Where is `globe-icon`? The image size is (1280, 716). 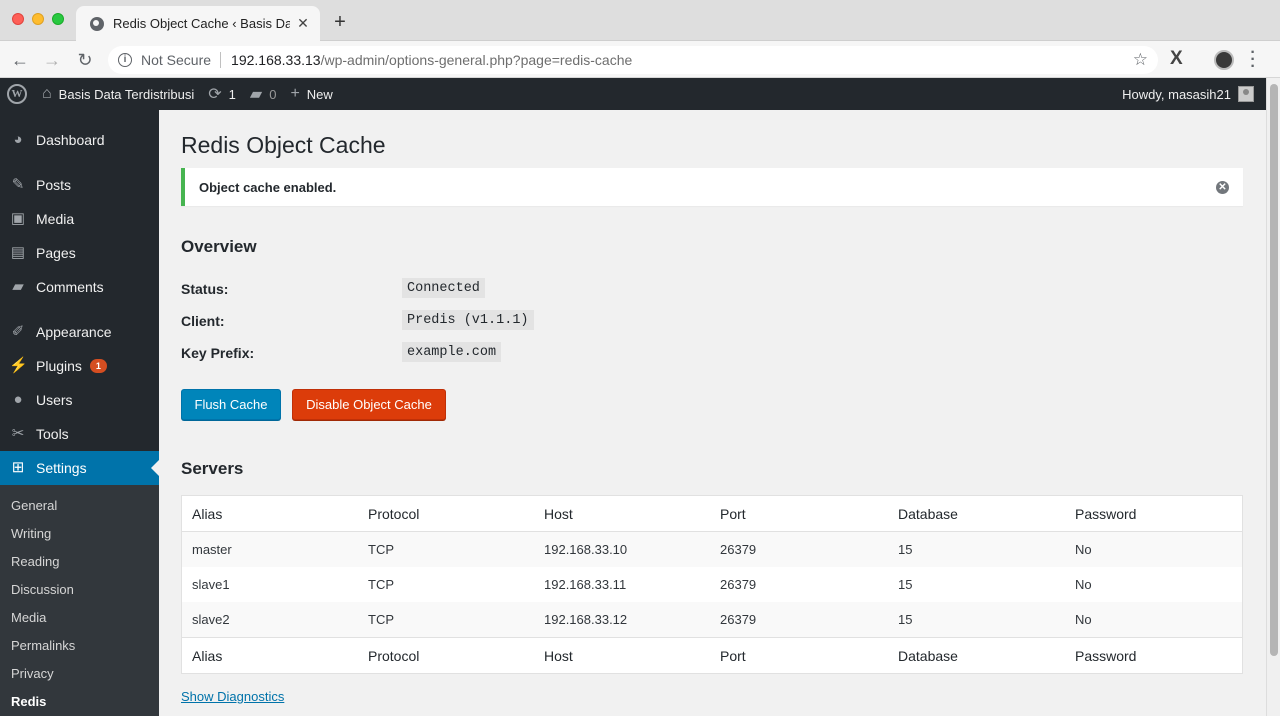
globe-icon is located at coordinates (97, 23).